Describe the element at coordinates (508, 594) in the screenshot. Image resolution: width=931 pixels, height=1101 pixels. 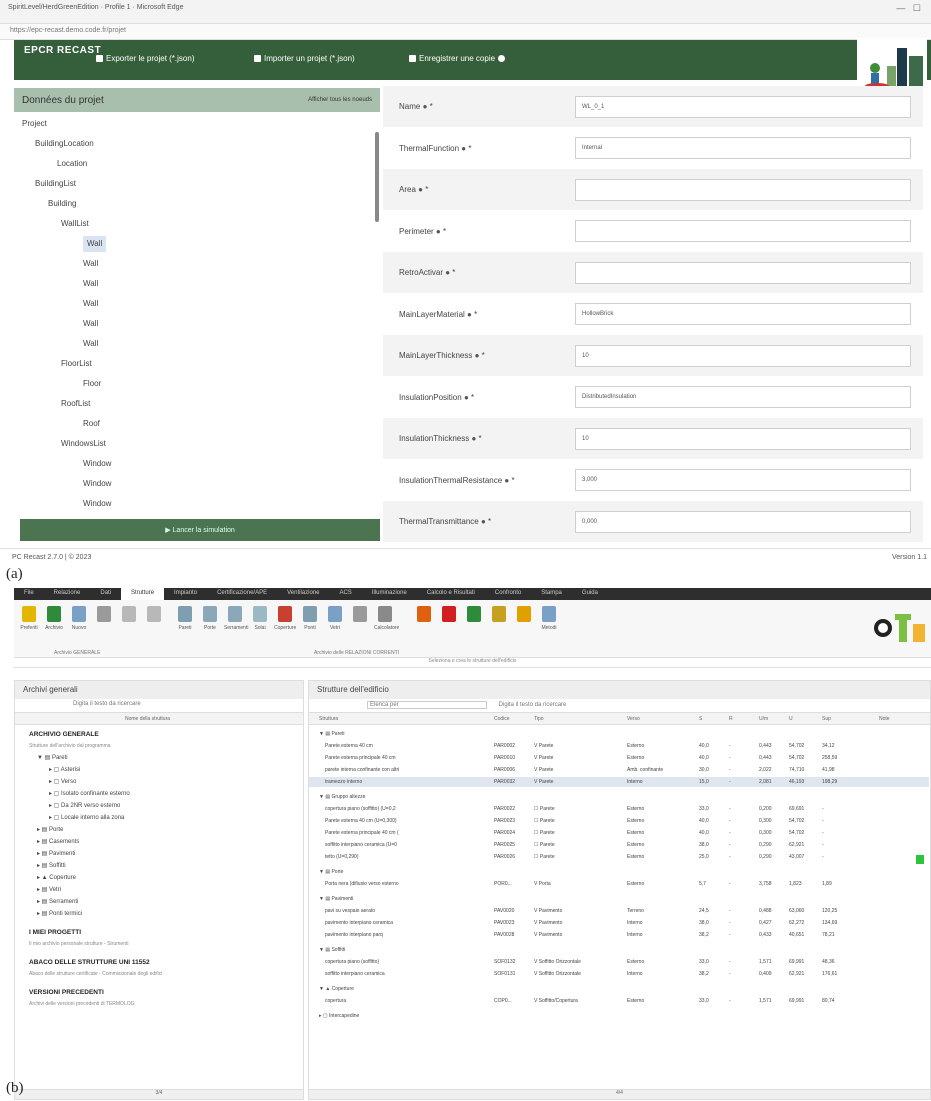
I see `menu-tab: Confronto` at that location.